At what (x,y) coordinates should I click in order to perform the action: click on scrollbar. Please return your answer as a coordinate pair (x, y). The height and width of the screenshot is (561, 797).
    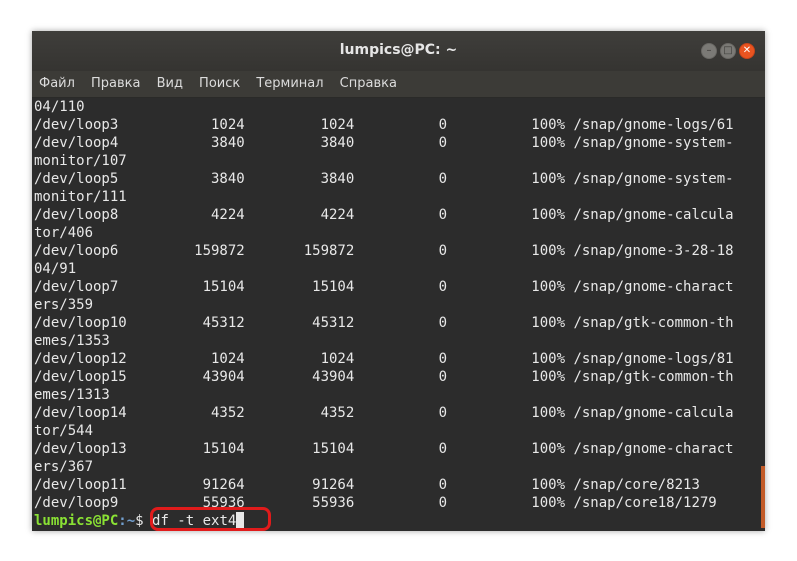
    Looking at the image, I should click on (763, 314).